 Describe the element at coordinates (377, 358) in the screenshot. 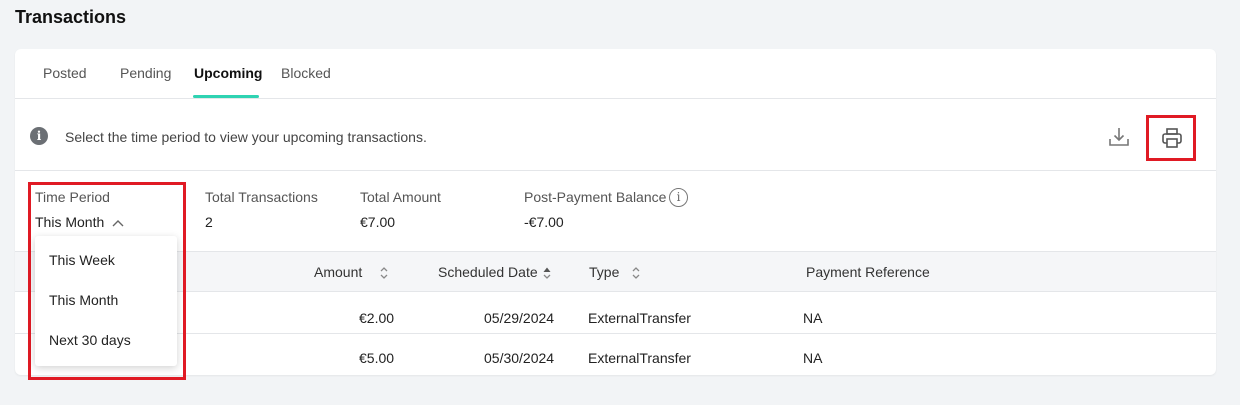

I see `row-amount: €5.00` at that location.